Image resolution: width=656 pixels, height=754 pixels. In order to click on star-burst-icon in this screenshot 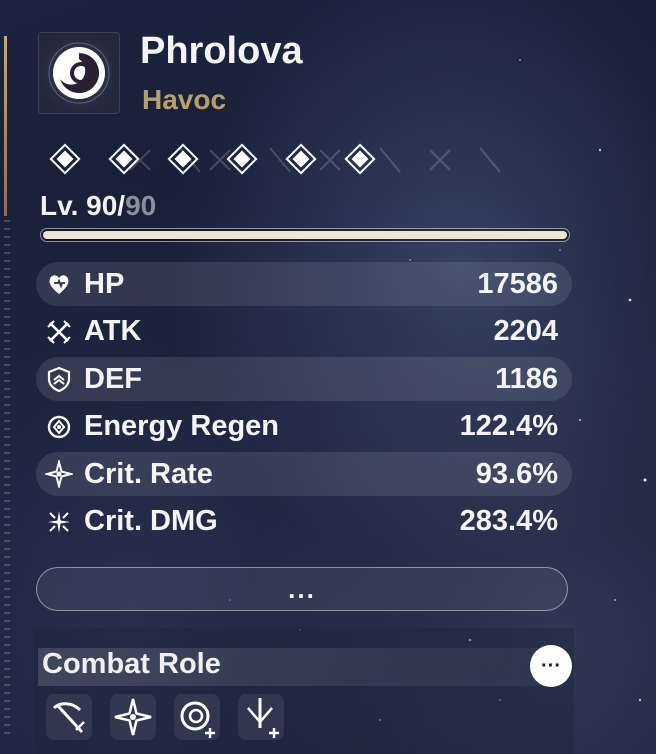, I will do `click(133, 717)`.